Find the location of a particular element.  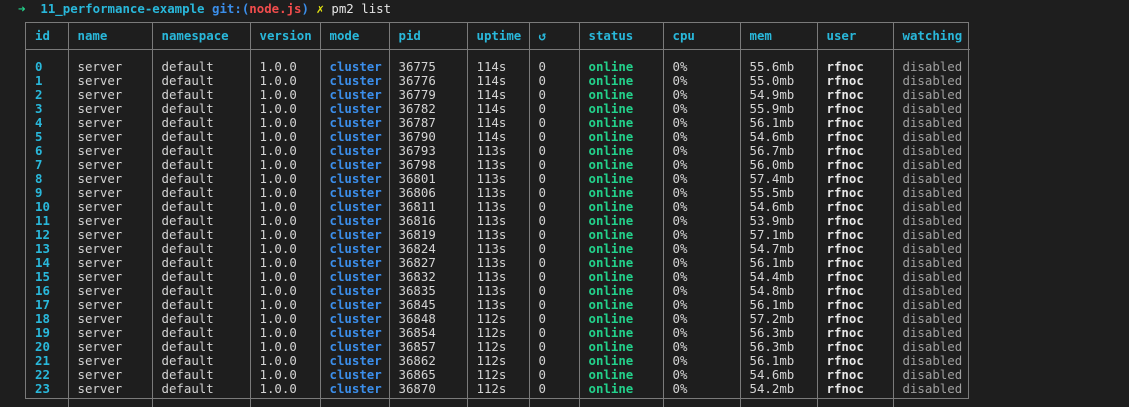

cell-uptime: 114s is located at coordinates (498, 81).